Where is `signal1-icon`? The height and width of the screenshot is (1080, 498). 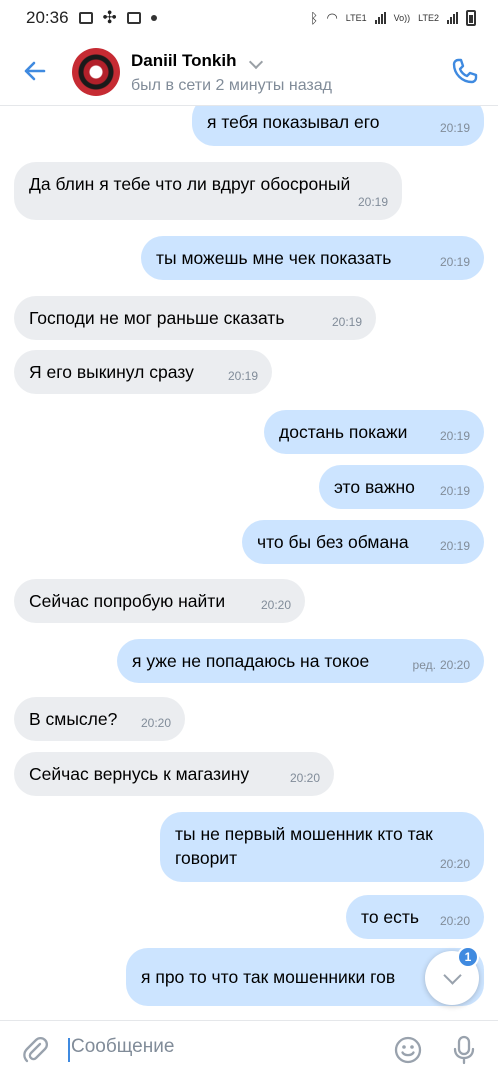 signal1-icon is located at coordinates (380, 18).